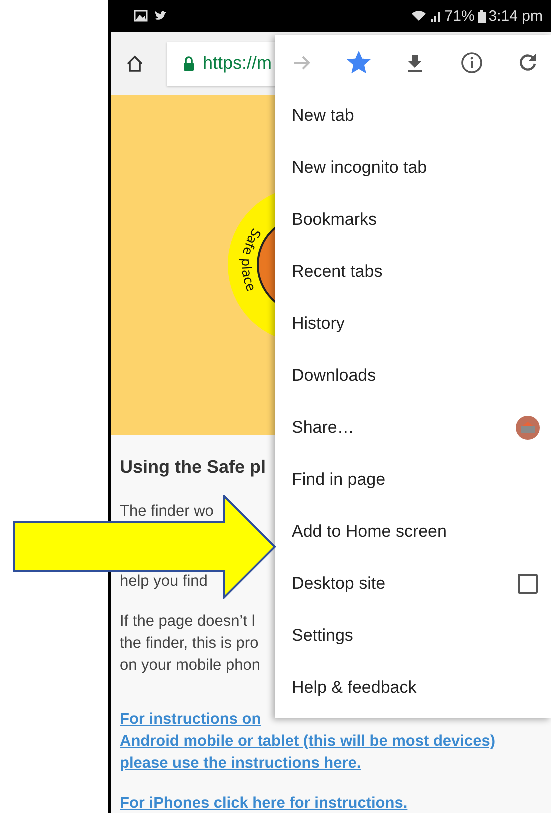 The width and height of the screenshot is (551, 813). Describe the element at coordinates (164, 582) in the screenshot. I see `paragraph-text: help you find` at that location.